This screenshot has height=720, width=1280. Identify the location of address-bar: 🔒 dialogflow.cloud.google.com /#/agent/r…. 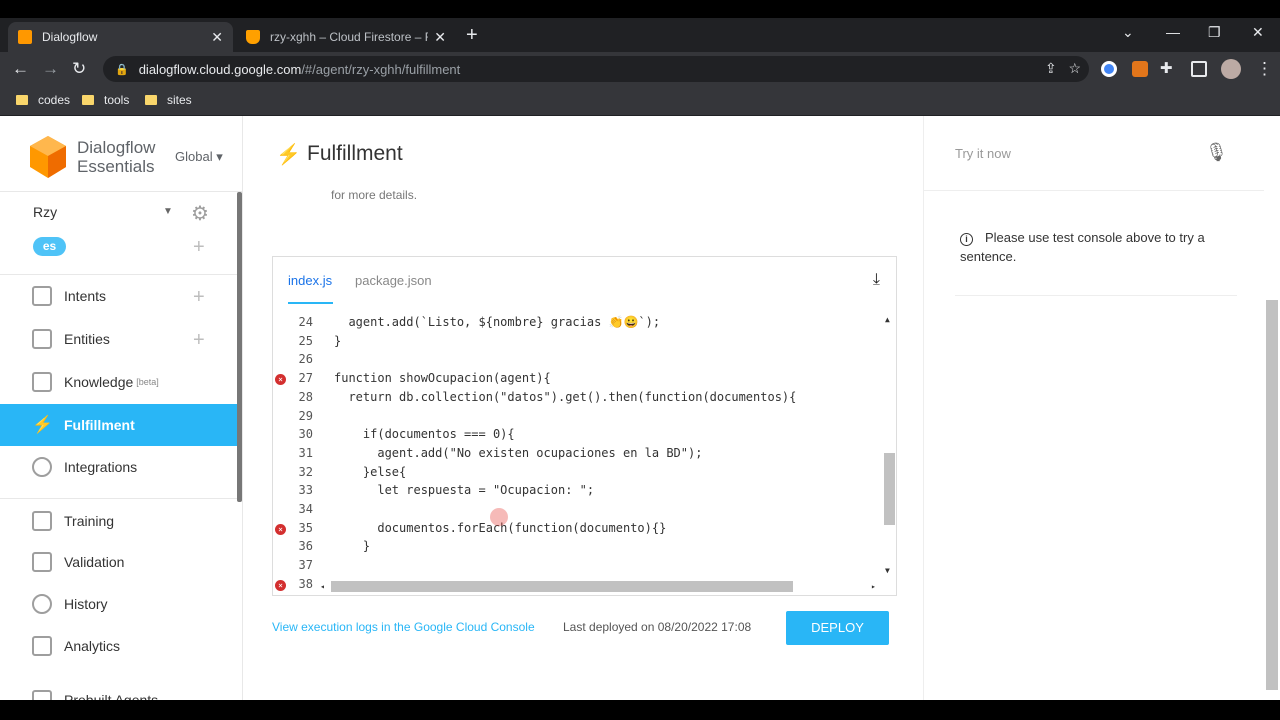
(596, 69).